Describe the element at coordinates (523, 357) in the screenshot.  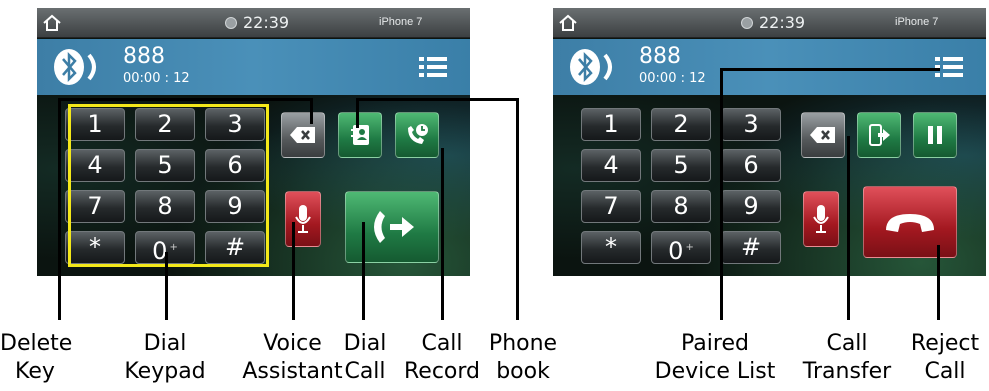
I see `label-phone-book: Phone book` at that location.